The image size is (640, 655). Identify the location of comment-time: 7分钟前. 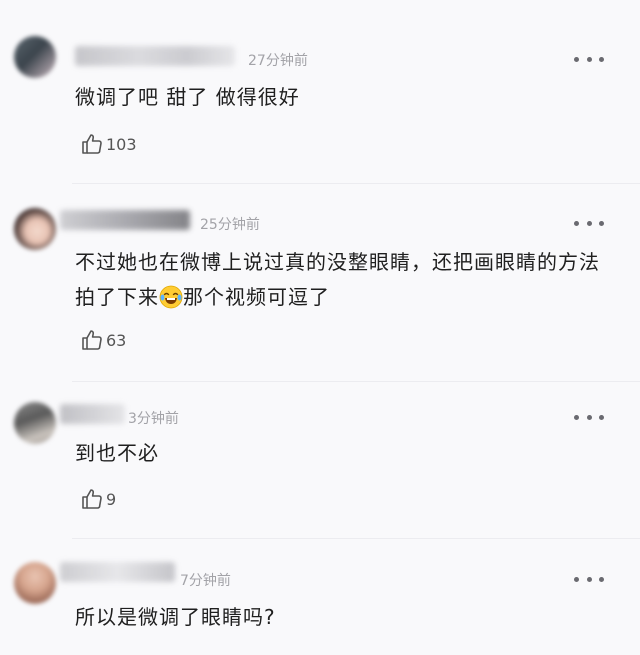
(205, 581).